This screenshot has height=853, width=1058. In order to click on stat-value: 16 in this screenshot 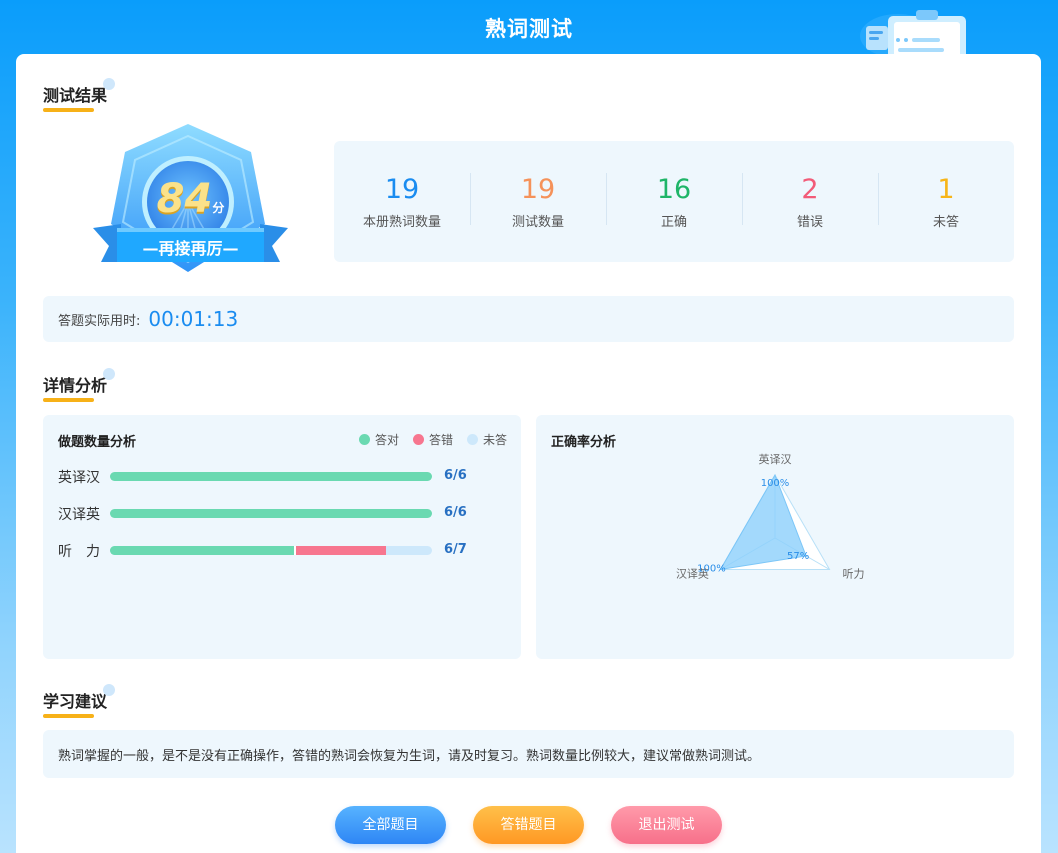, I will do `click(674, 189)`.